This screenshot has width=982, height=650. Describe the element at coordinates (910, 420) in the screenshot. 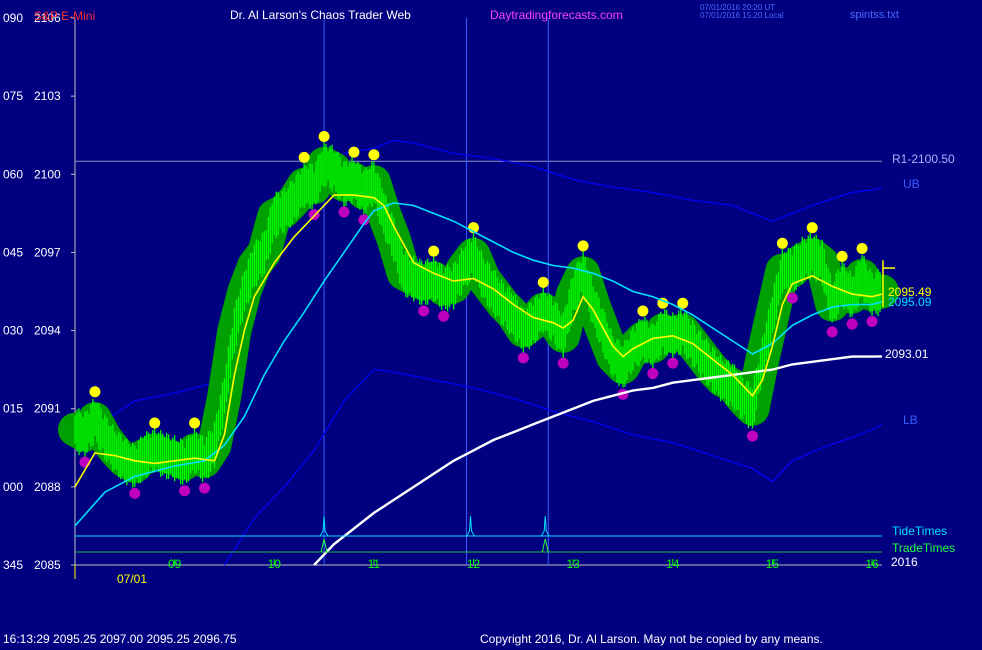

I see `lb-label: LB` at that location.